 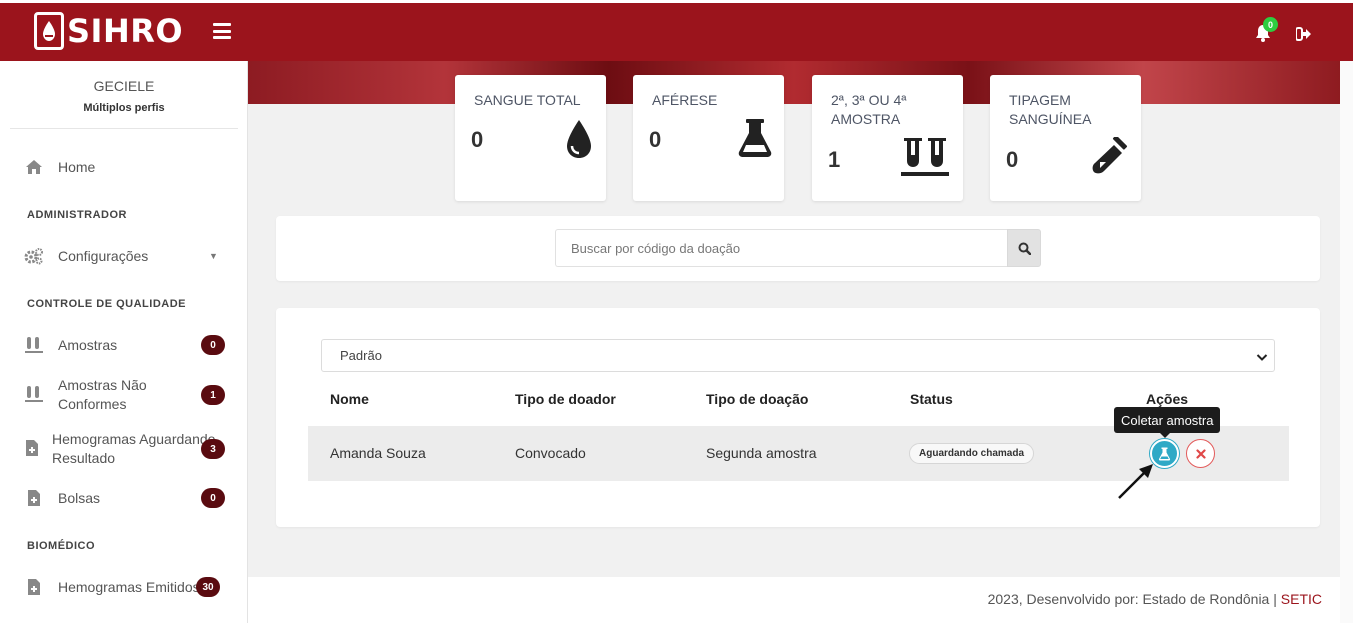 I want to click on divider, so click(x=124, y=128).